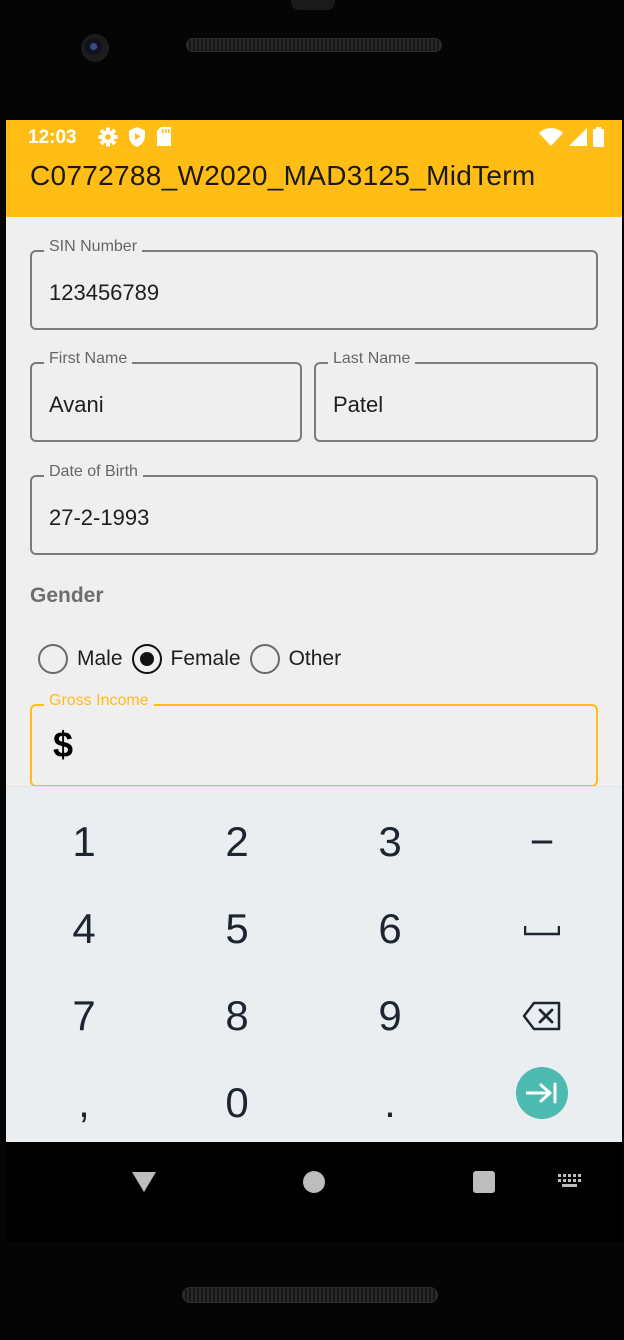  What do you see at coordinates (390, 842) in the screenshot?
I see `key-3: 3` at bounding box center [390, 842].